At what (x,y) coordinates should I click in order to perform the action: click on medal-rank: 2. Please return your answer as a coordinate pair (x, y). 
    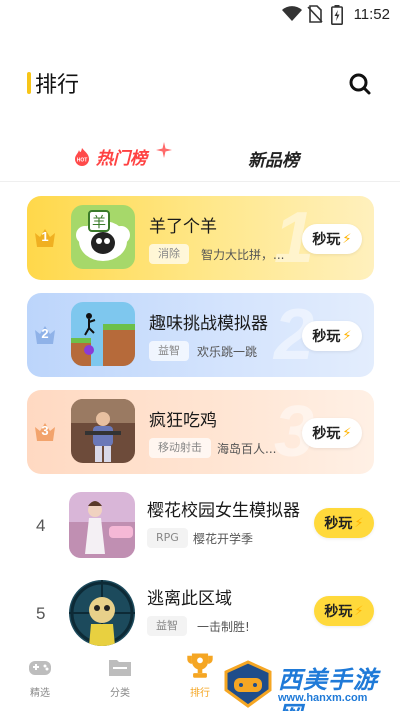
    Looking at the image, I should click on (45, 333).